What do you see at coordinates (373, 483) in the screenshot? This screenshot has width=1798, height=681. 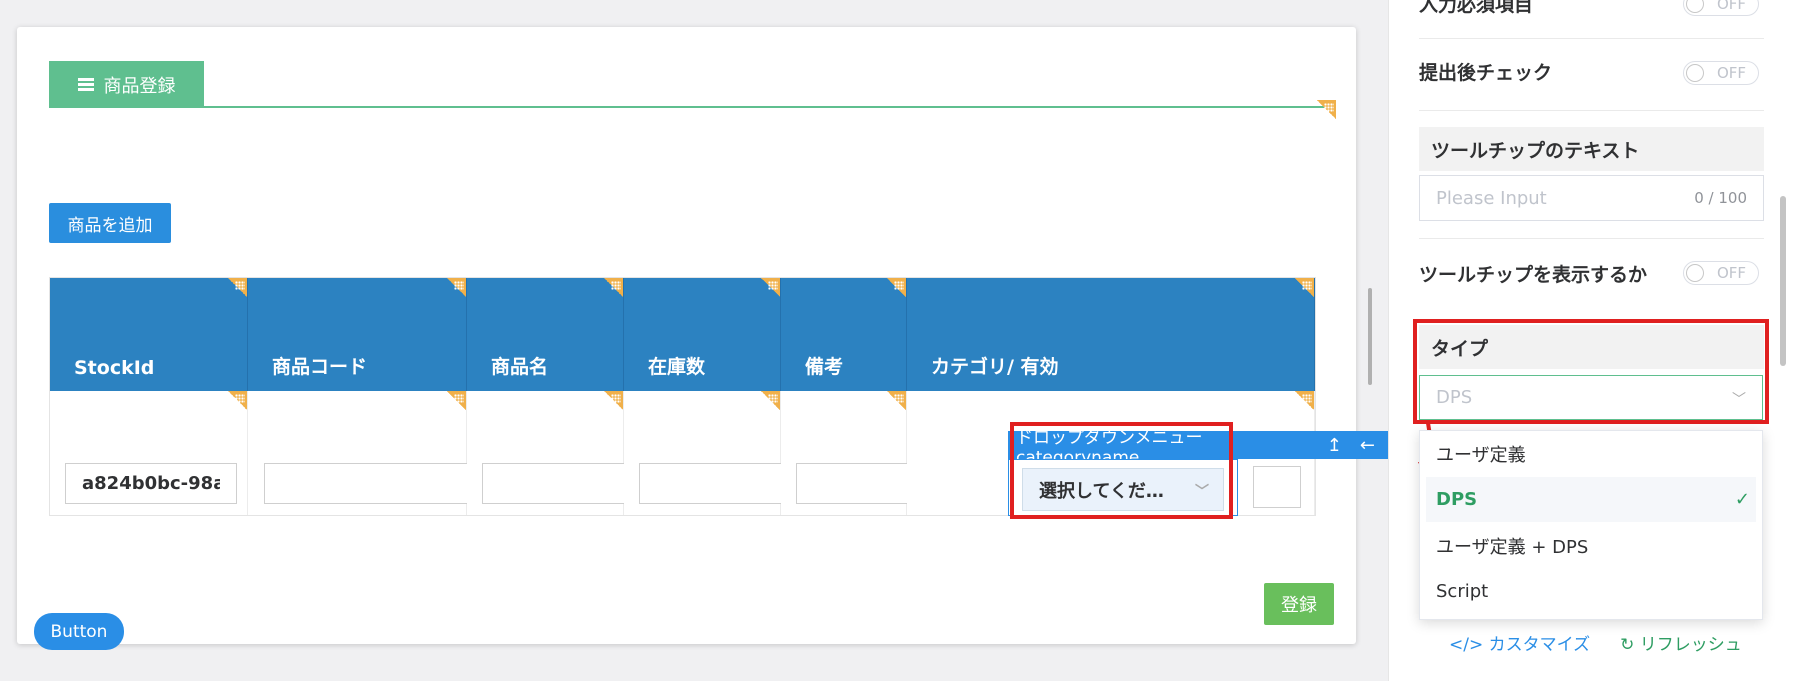 I see `product-code-field` at bounding box center [373, 483].